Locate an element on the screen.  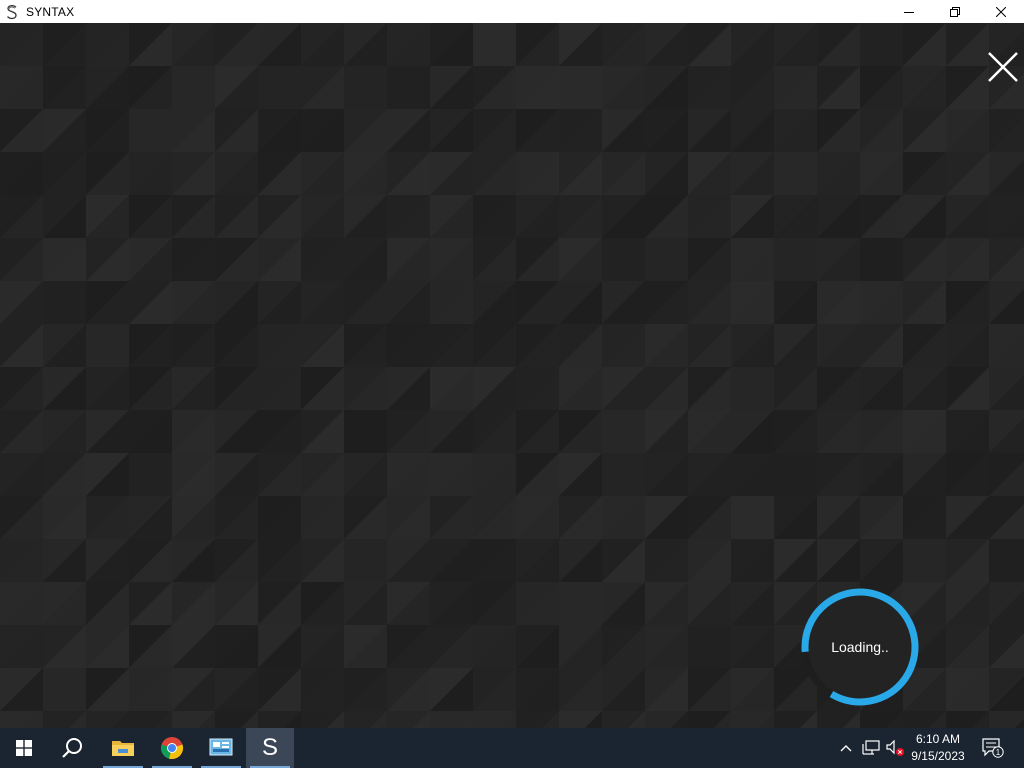
chrome-icon is located at coordinates (172, 748).